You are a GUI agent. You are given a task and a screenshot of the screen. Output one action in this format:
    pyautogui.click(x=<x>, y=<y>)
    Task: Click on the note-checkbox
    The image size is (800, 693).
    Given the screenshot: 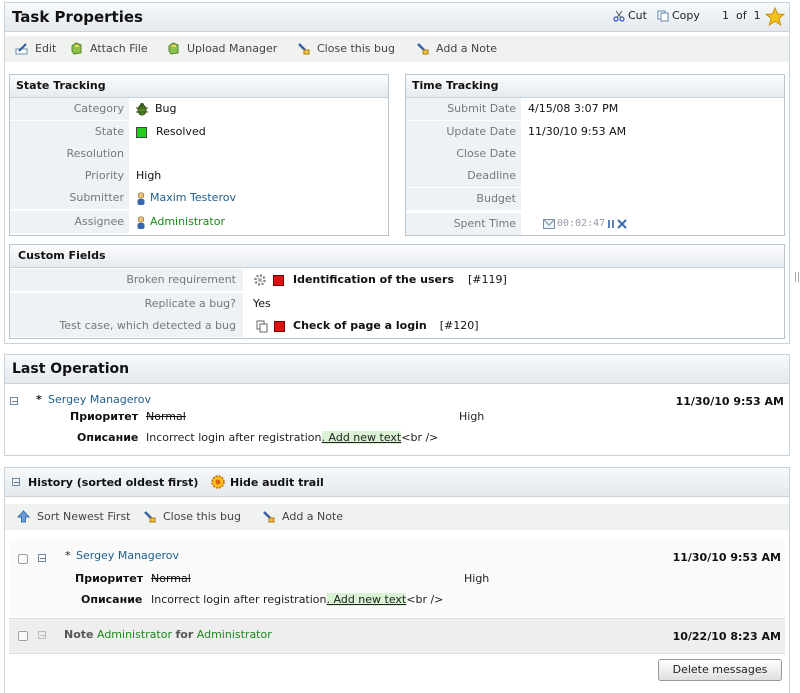 What is the action you would take?
    pyautogui.click(x=23, y=636)
    